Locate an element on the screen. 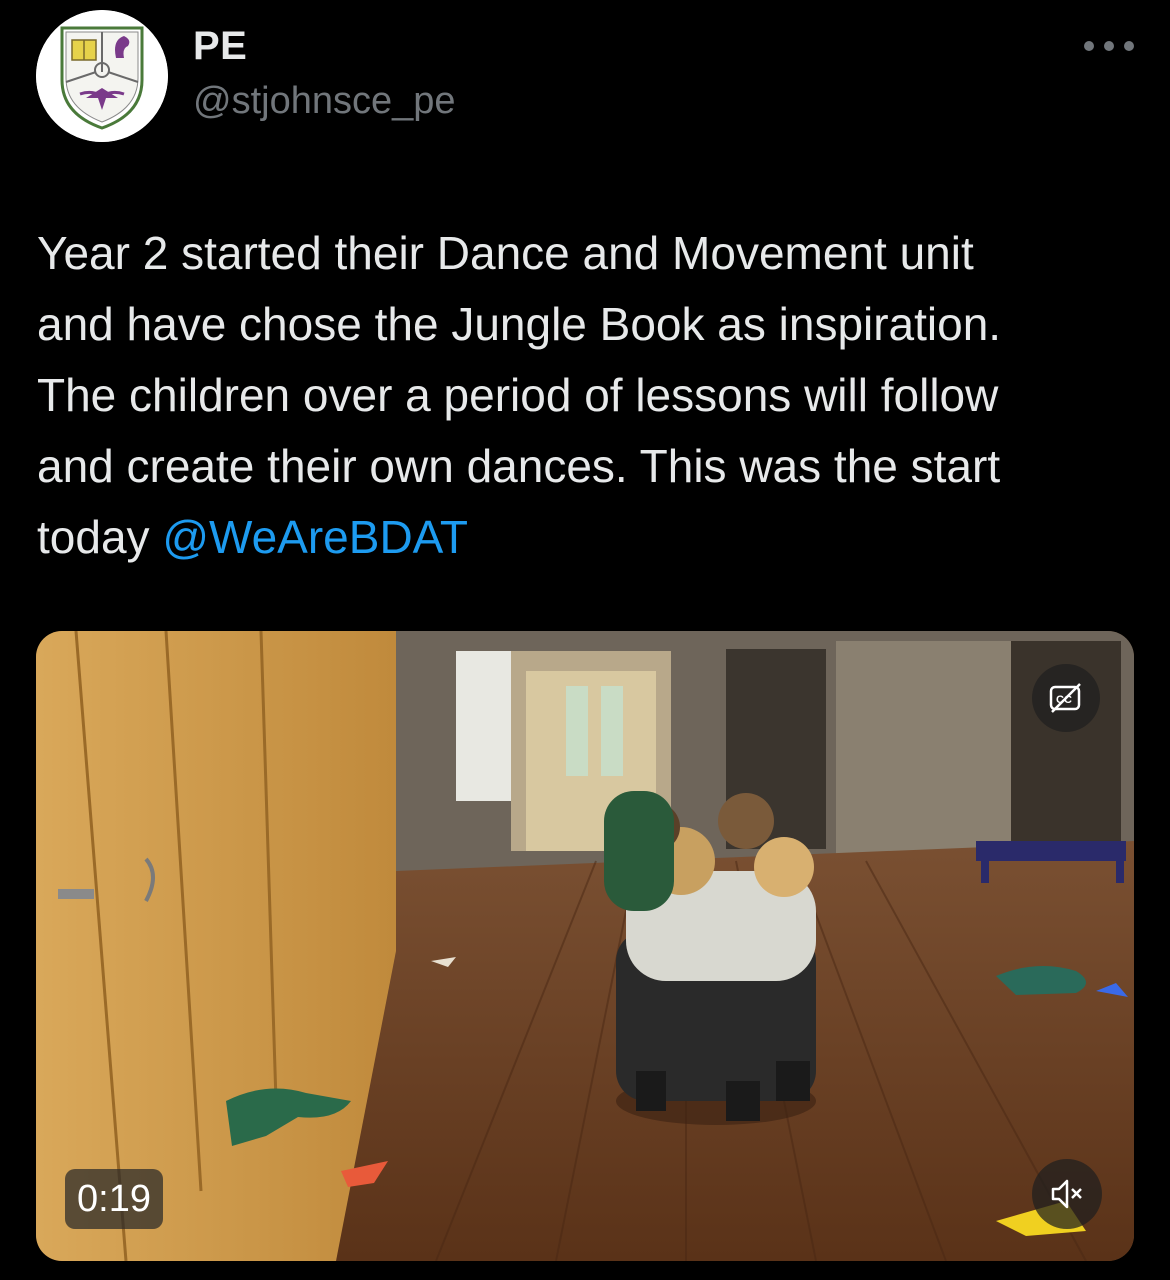 The image size is (1170, 1280). school-crest-icon is located at coordinates (102, 76).